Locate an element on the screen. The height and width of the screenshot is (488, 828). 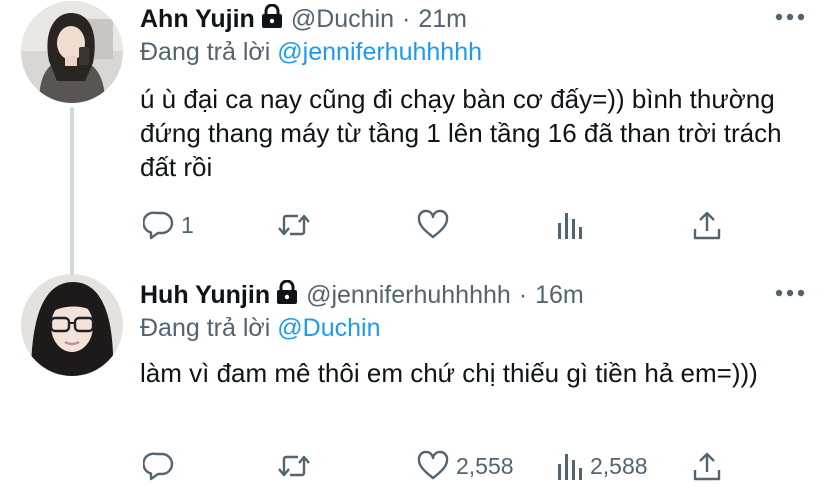
timestamp: 21m is located at coordinates (442, 19).